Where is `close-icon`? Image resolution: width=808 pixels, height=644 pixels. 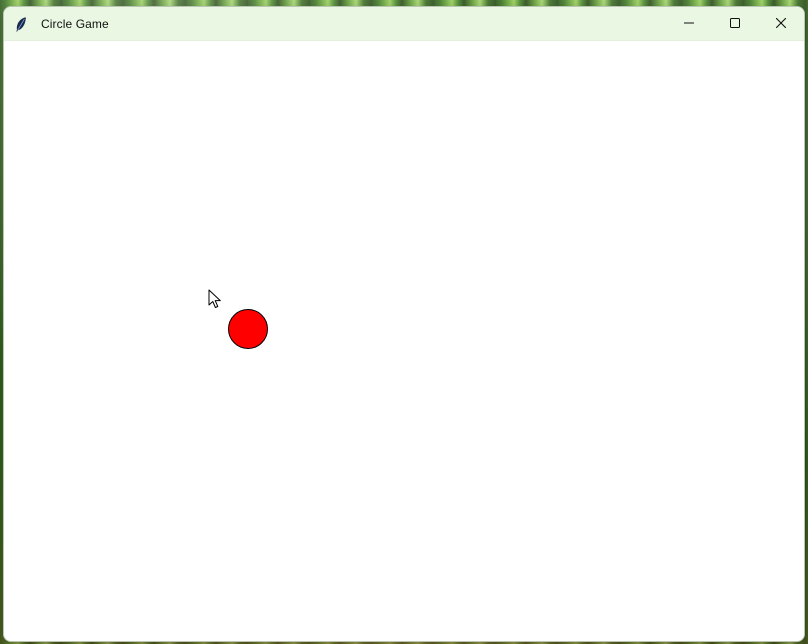 close-icon is located at coordinates (781, 24).